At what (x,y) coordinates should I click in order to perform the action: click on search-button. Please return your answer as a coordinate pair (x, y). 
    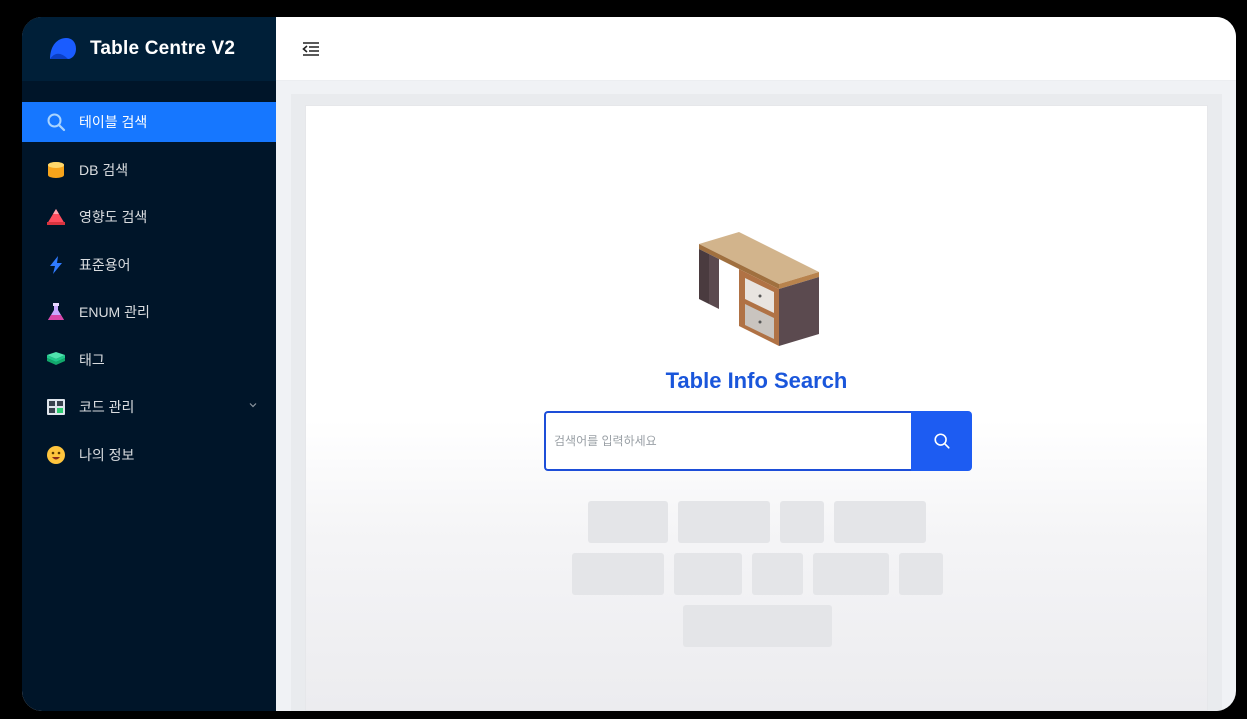
    Looking at the image, I should click on (941, 441).